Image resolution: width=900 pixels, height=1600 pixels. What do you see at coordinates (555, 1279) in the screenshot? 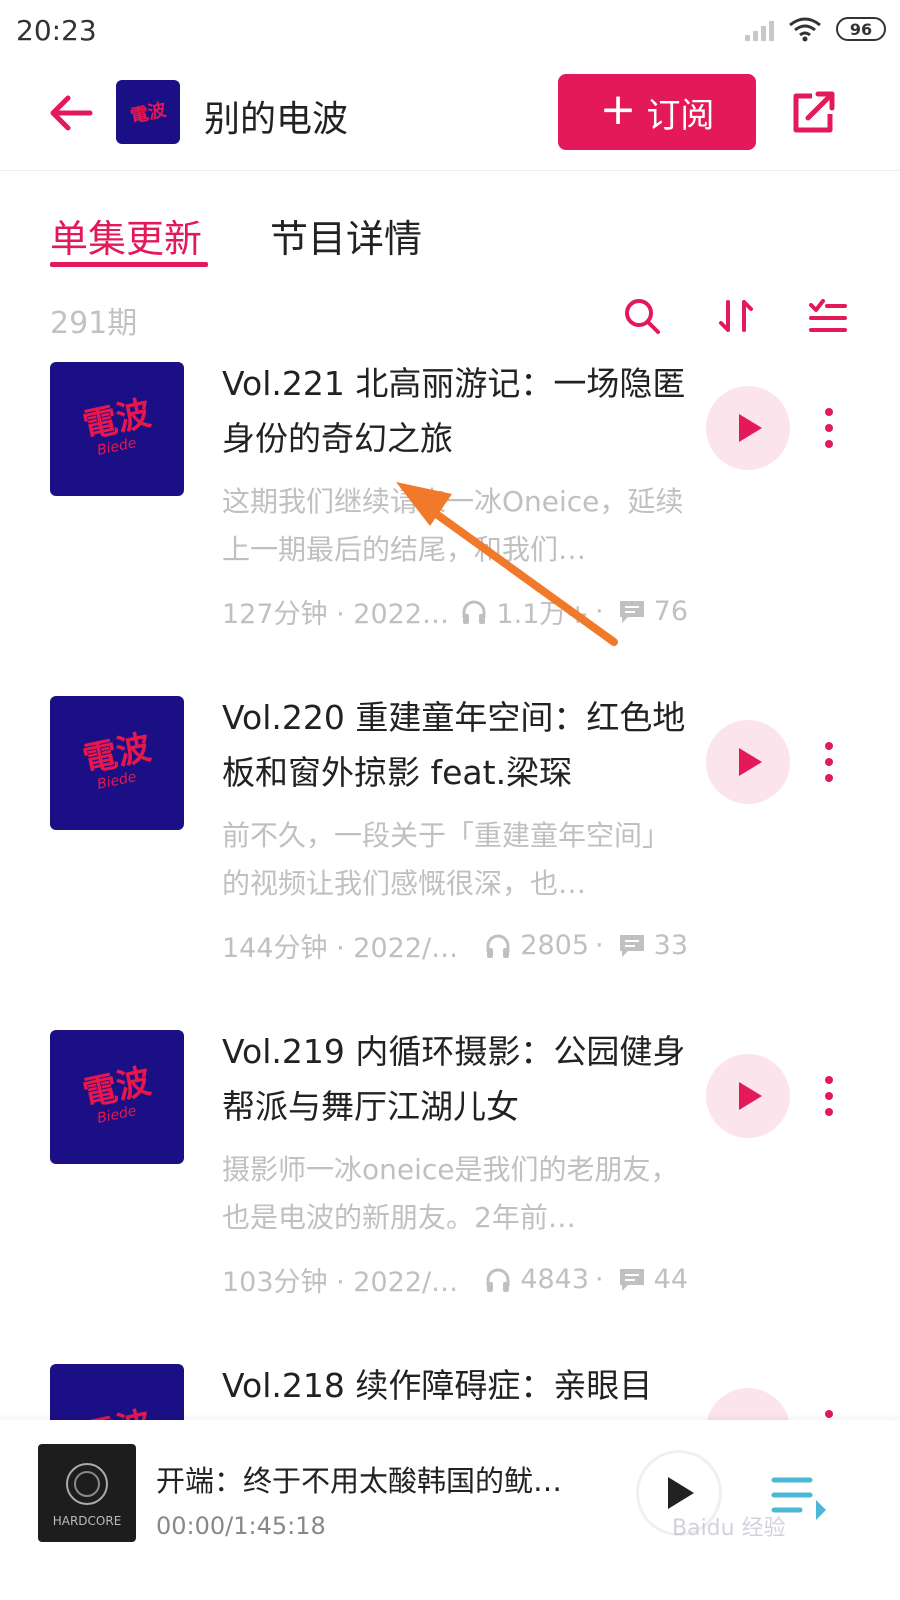
I see `episode-plays: 4843` at bounding box center [555, 1279].